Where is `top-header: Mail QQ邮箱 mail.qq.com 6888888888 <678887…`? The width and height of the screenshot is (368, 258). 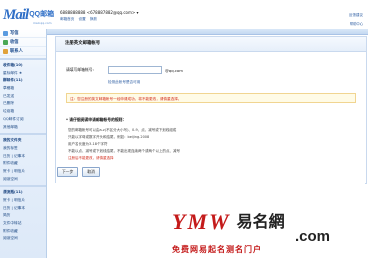
top-header: Mail QQ邮箱 mail.qq.com 6888888888 <678887… is located at coordinates (184, 14).